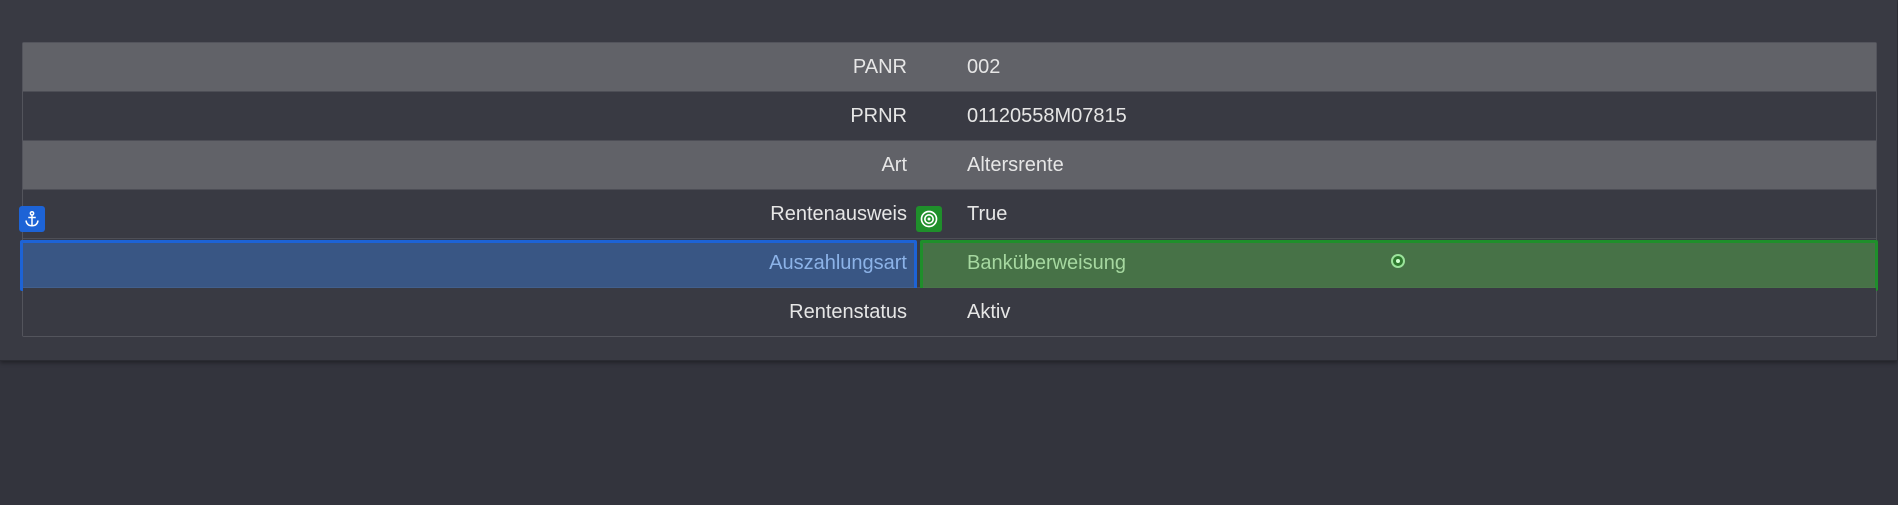 This screenshot has width=1898, height=505. What do you see at coordinates (894, 164) in the screenshot?
I see `row-label-art: Art` at bounding box center [894, 164].